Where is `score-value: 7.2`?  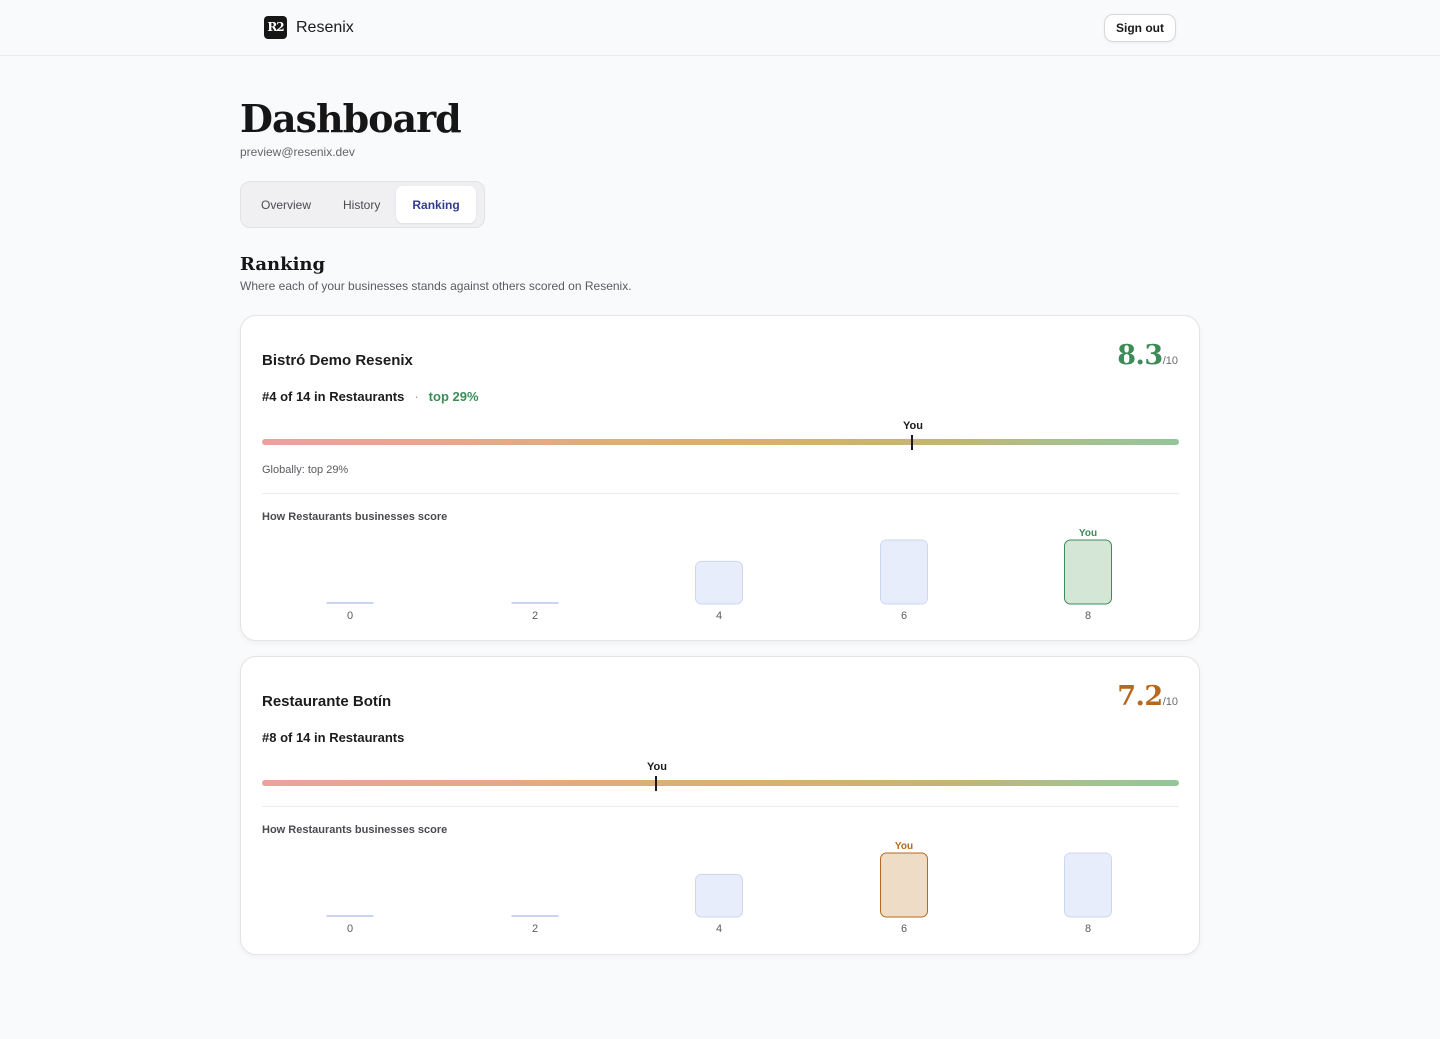
score-value: 7.2 is located at coordinates (1140, 696).